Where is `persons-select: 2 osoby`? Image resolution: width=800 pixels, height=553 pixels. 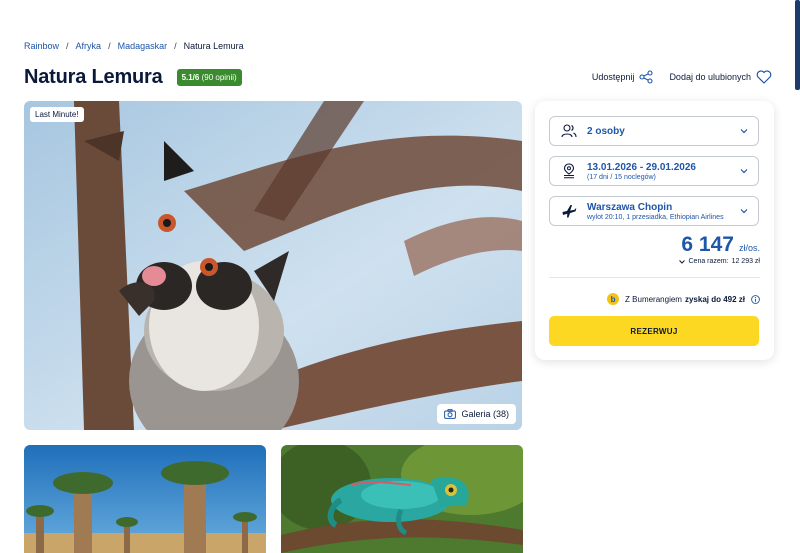 persons-select: 2 osoby is located at coordinates (654, 131).